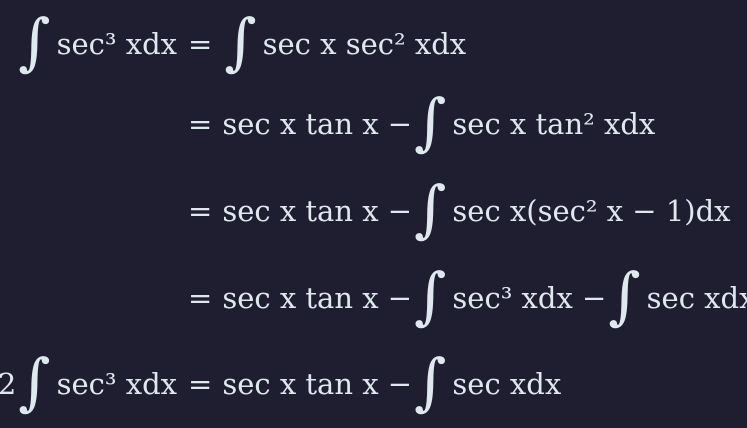 Image resolution: width=747 pixels, height=428 pixels. Describe the element at coordinates (529, 298) in the screenshot. I see `rhs-term: sec³ xdx −` at that location.